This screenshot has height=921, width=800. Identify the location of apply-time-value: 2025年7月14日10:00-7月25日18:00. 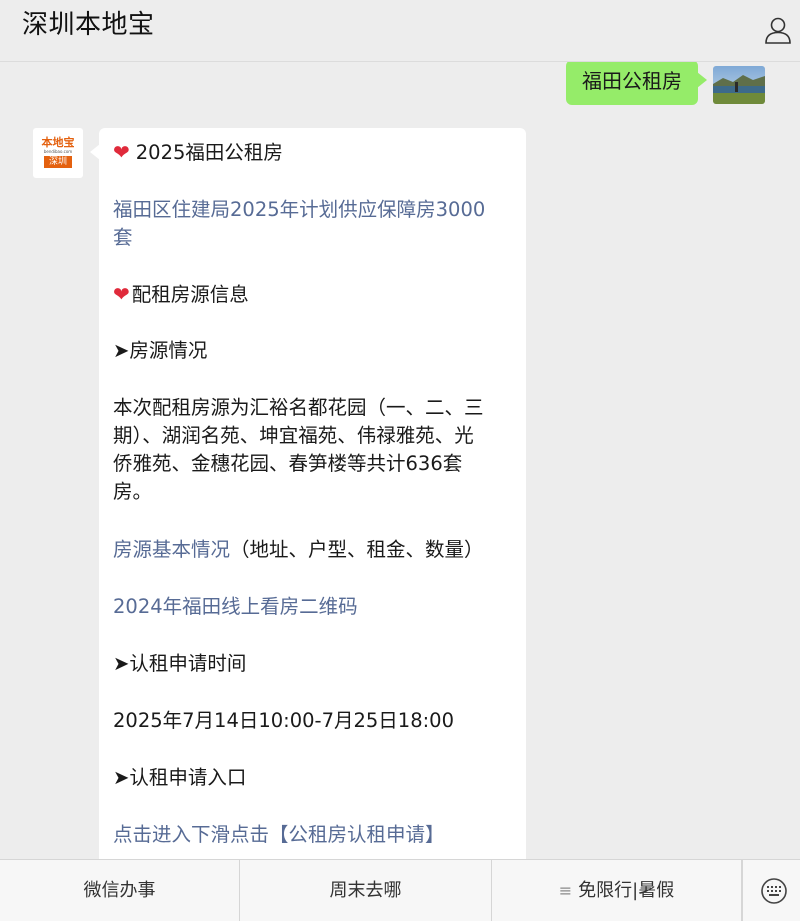
(283, 720).